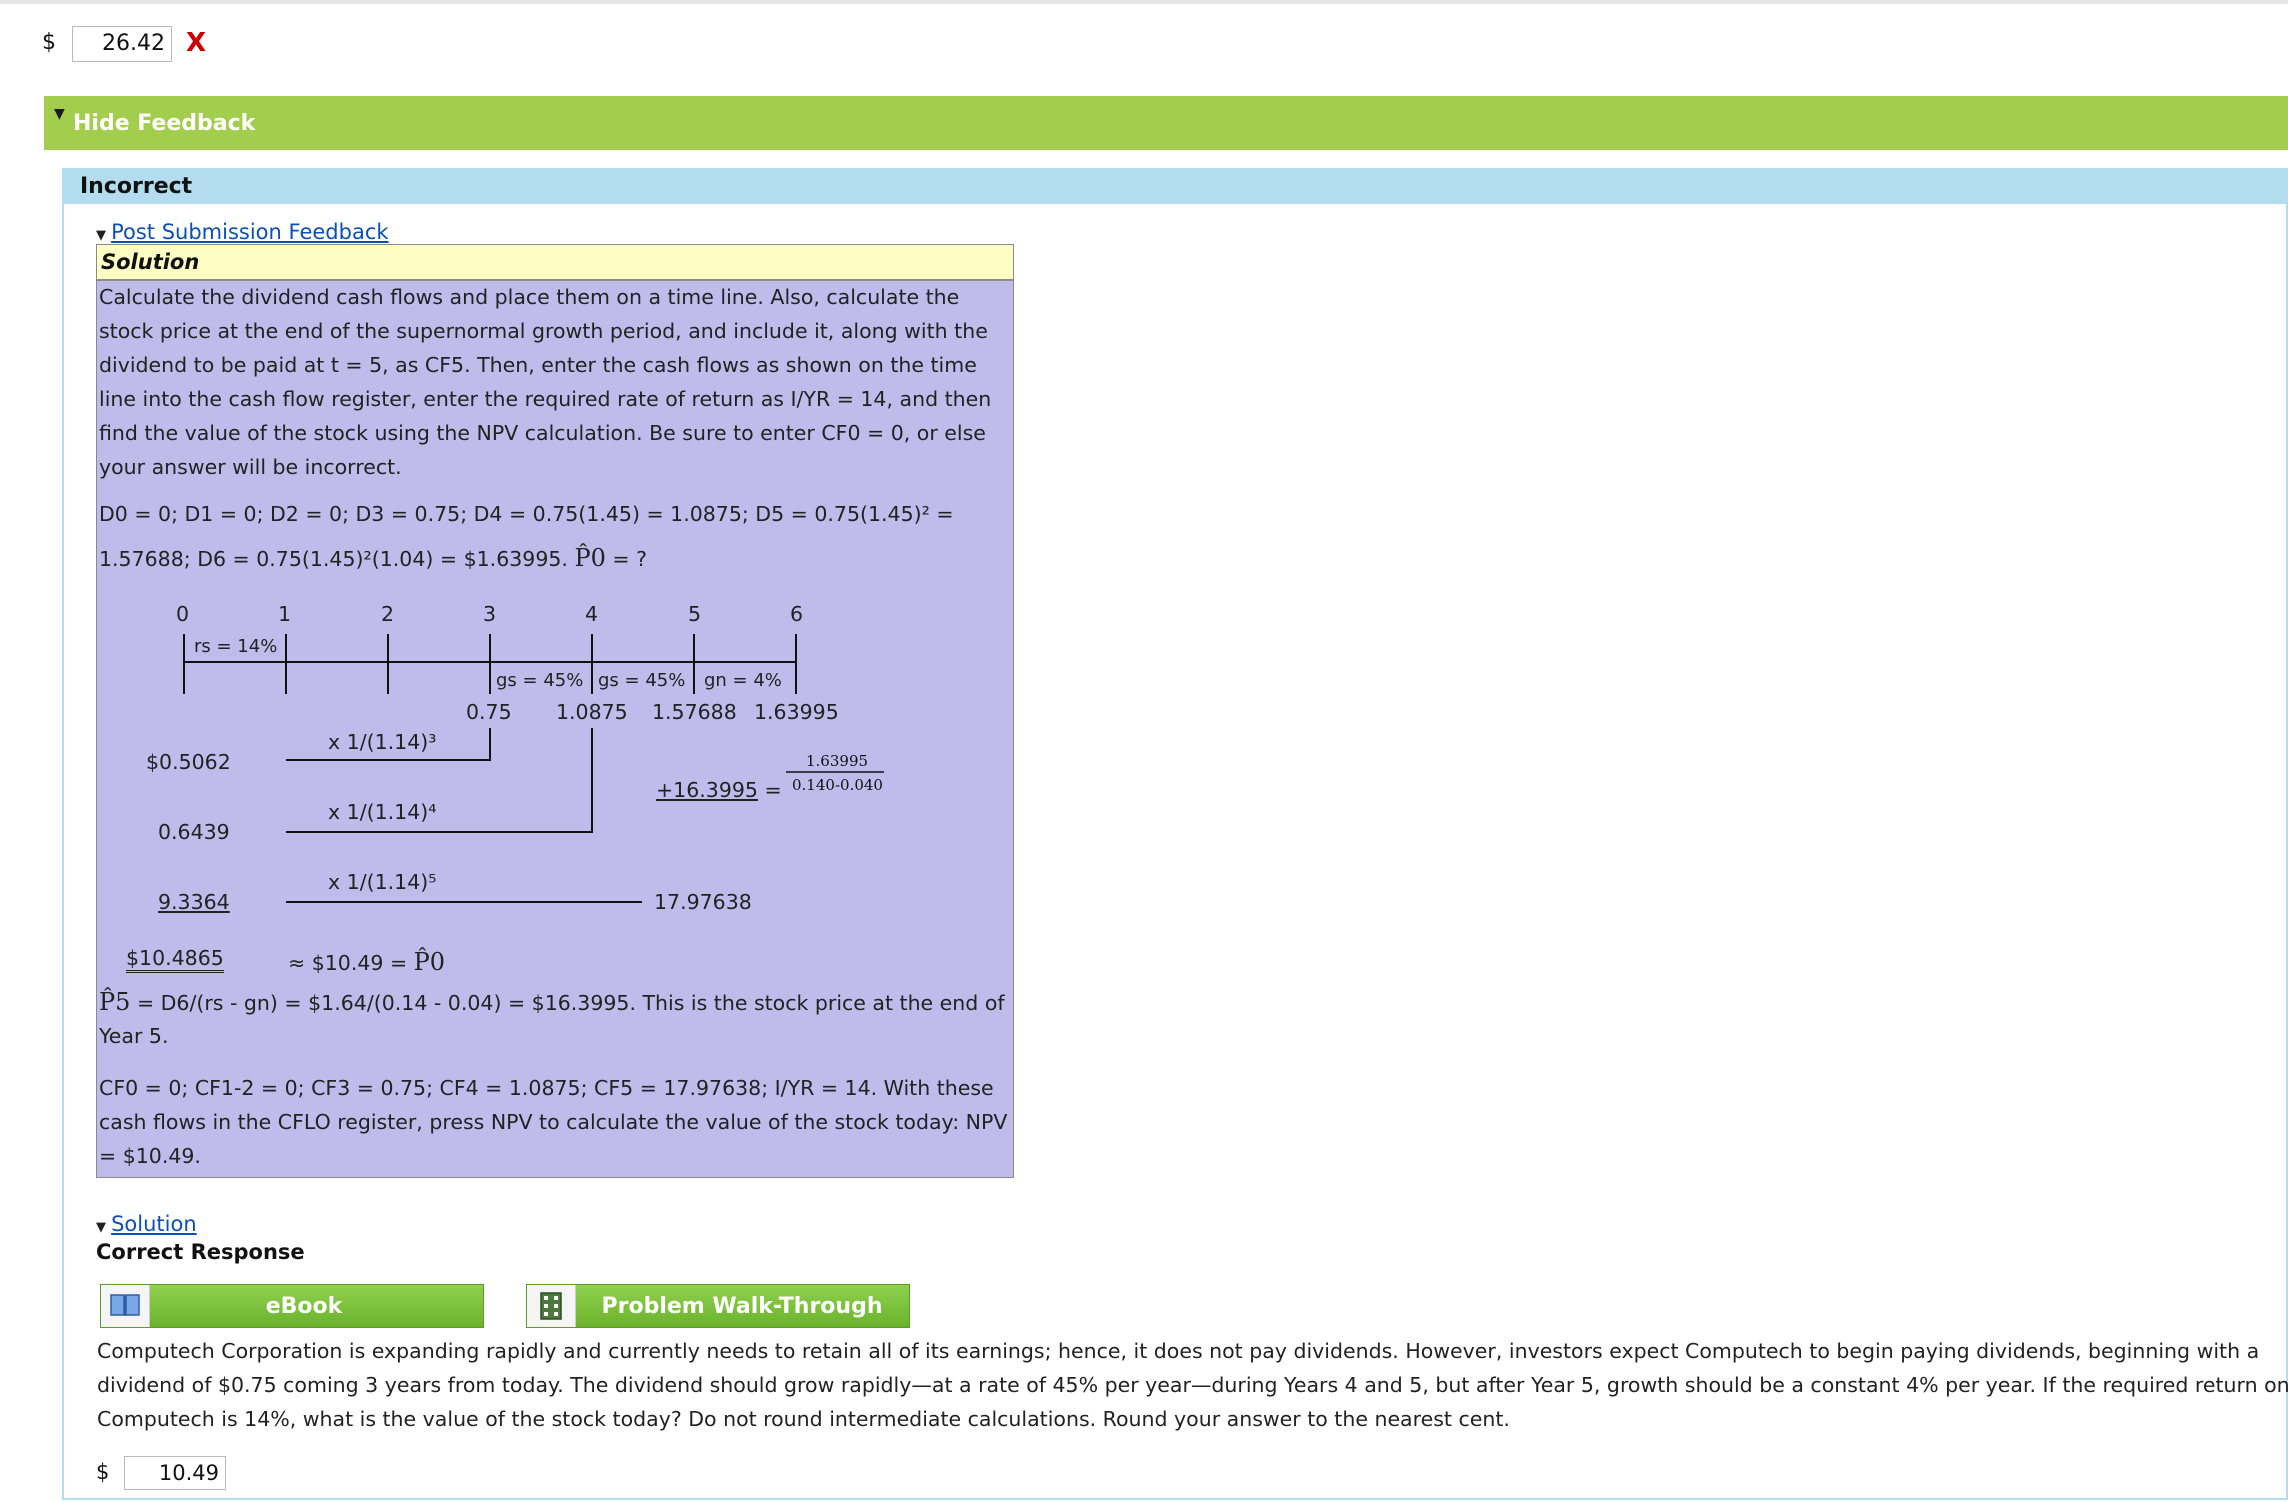 This screenshot has height=1502, width=2288. I want to click on correct-answer-field: 10.49, so click(175, 1473).